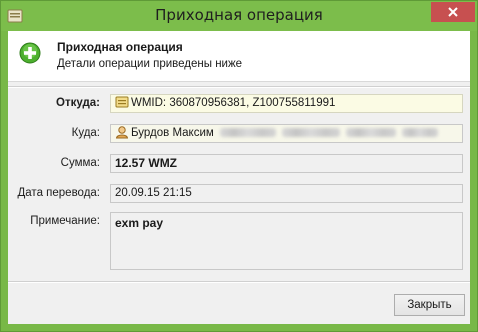 This screenshot has width=478, height=332. Describe the element at coordinates (59, 193) in the screenshot. I see `date-label: Дата перевода:` at that location.